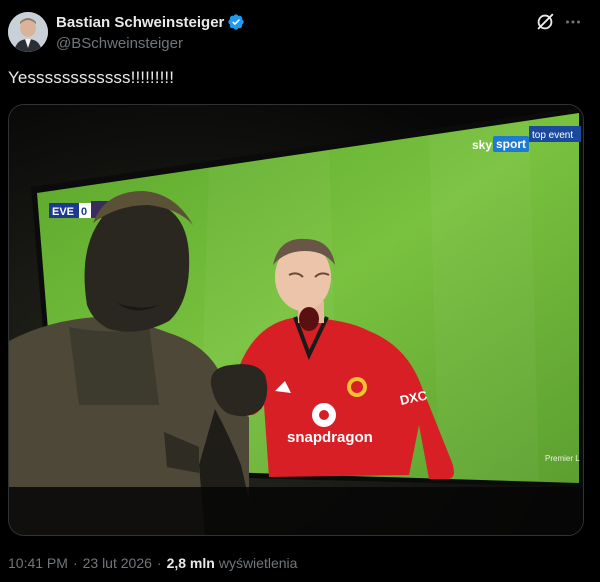  Describe the element at coordinates (552, 135) in the screenshot. I see `svg-text: top event` at that location.